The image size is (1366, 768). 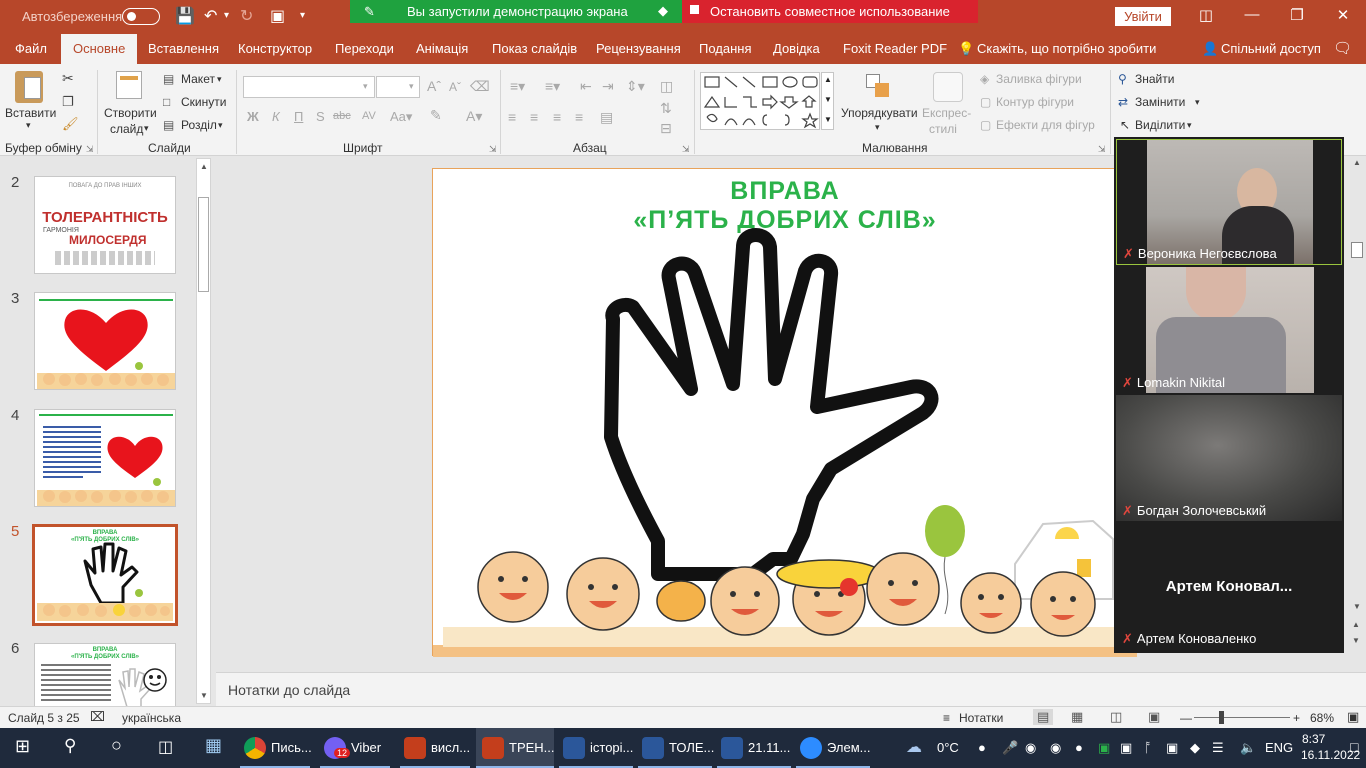 What do you see at coordinates (1066, 48) in the screenshot?
I see `tell-me-search: Скажіть, що потрібно зробити` at bounding box center [1066, 48].